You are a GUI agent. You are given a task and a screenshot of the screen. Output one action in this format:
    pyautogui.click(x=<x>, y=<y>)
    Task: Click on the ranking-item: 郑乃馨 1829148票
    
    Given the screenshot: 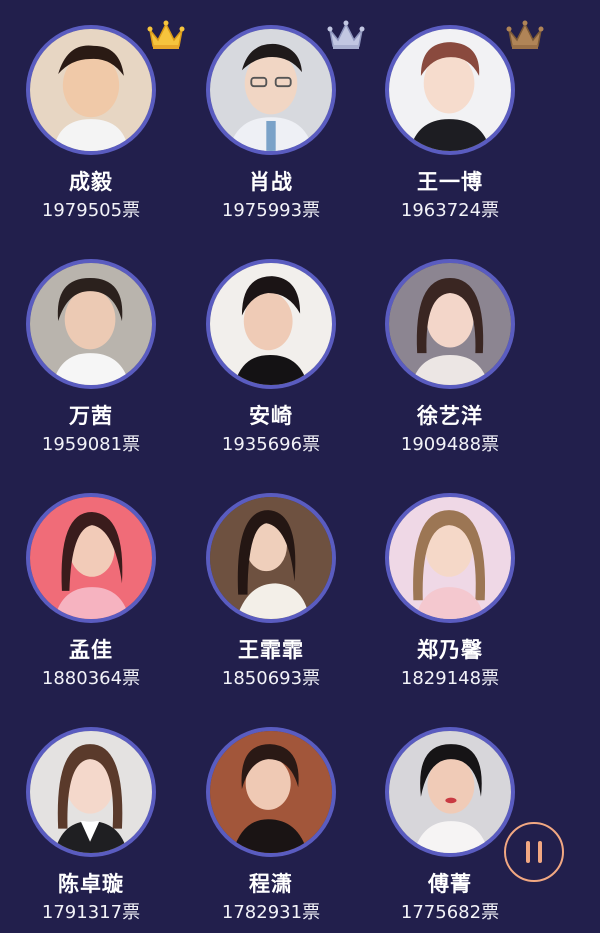 What is the action you would take?
    pyautogui.click(x=450, y=578)
    